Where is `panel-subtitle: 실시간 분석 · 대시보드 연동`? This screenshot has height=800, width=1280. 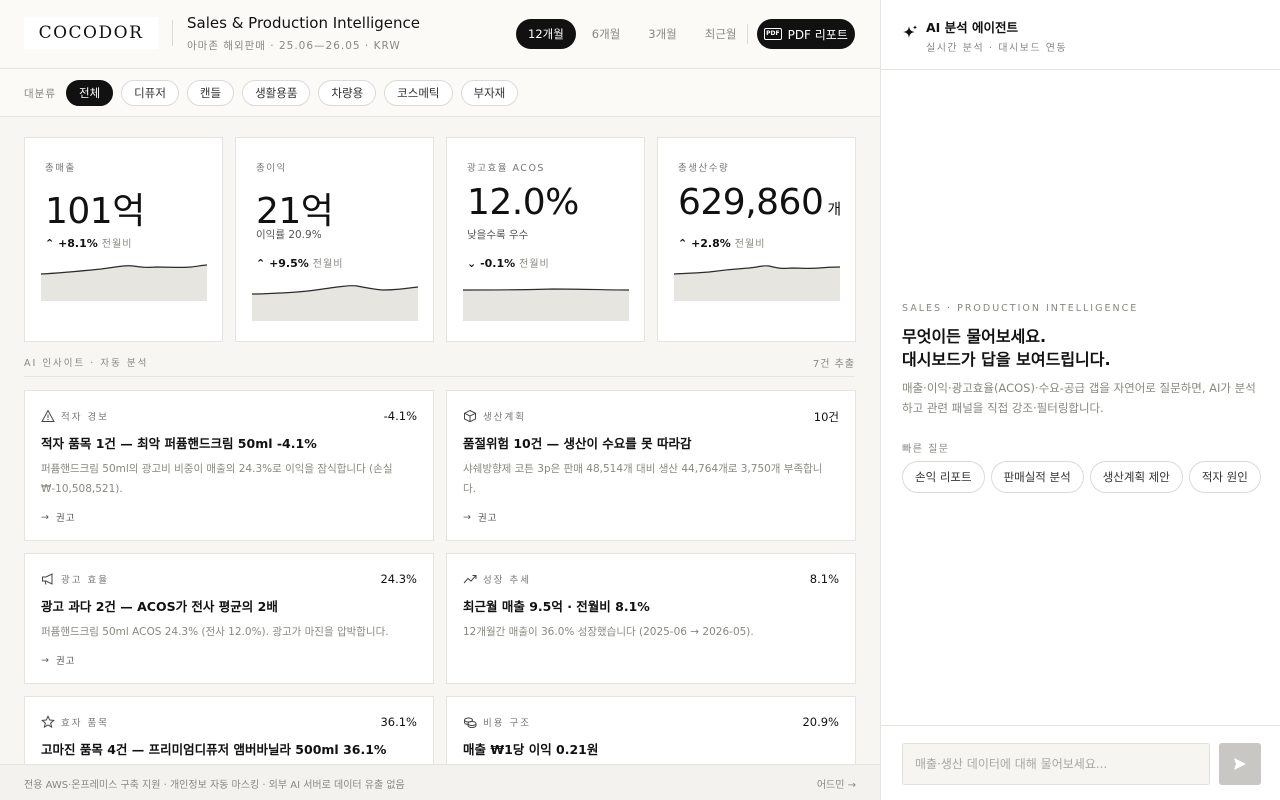 panel-subtitle: 실시간 분석 · 대시보드 연동 is located at coordinates (997, 48).